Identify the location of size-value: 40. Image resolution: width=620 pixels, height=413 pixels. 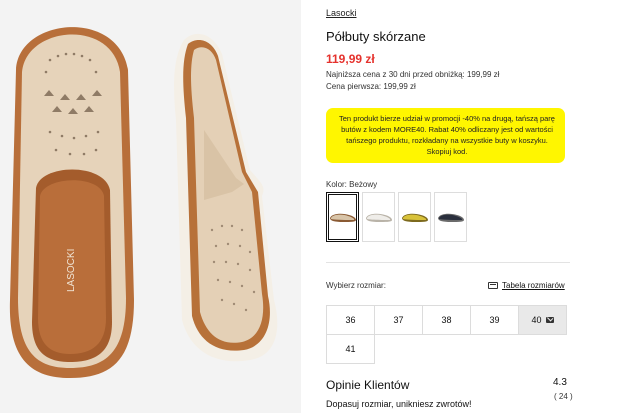
(536, 320).